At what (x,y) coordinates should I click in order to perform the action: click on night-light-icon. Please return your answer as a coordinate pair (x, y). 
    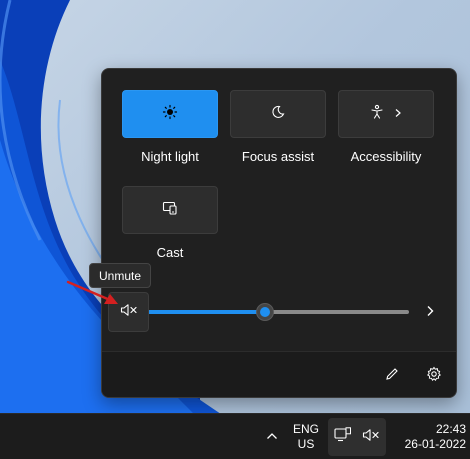
    Looking at the image, I should click on (170, 114).